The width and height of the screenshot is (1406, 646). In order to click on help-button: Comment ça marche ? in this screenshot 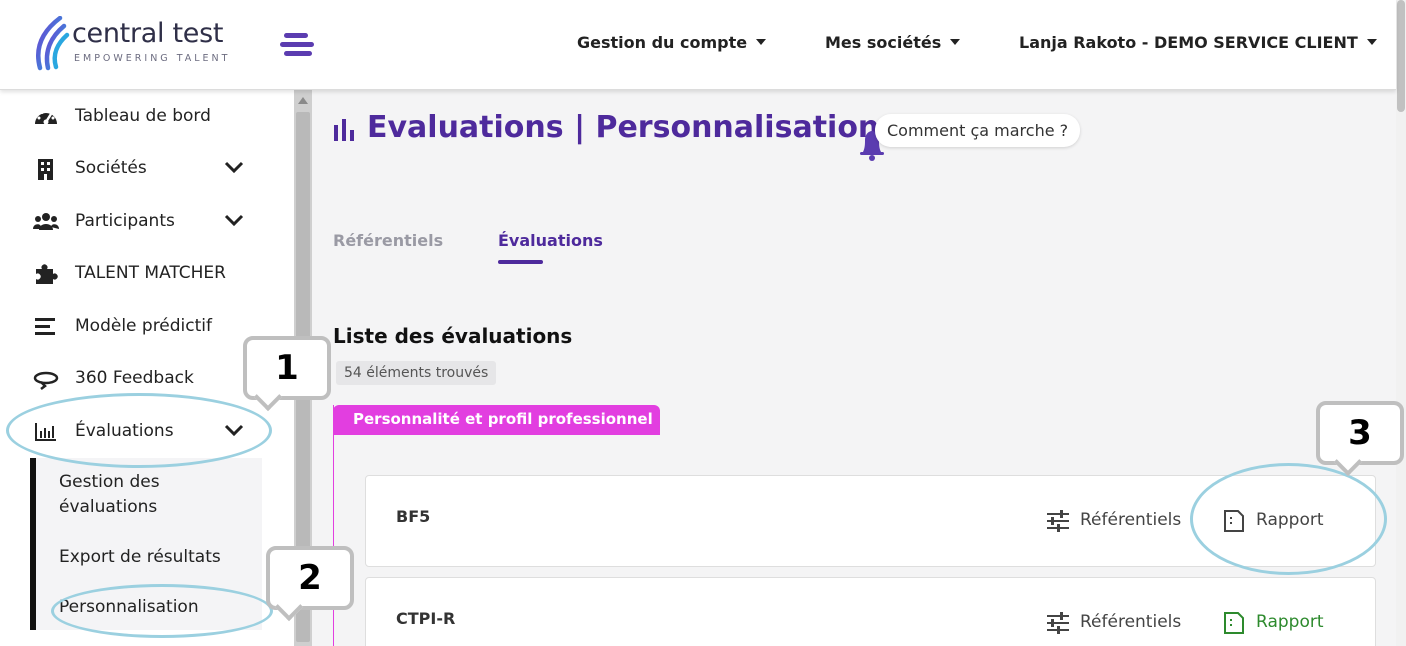, I will do `click(978, 130)`.